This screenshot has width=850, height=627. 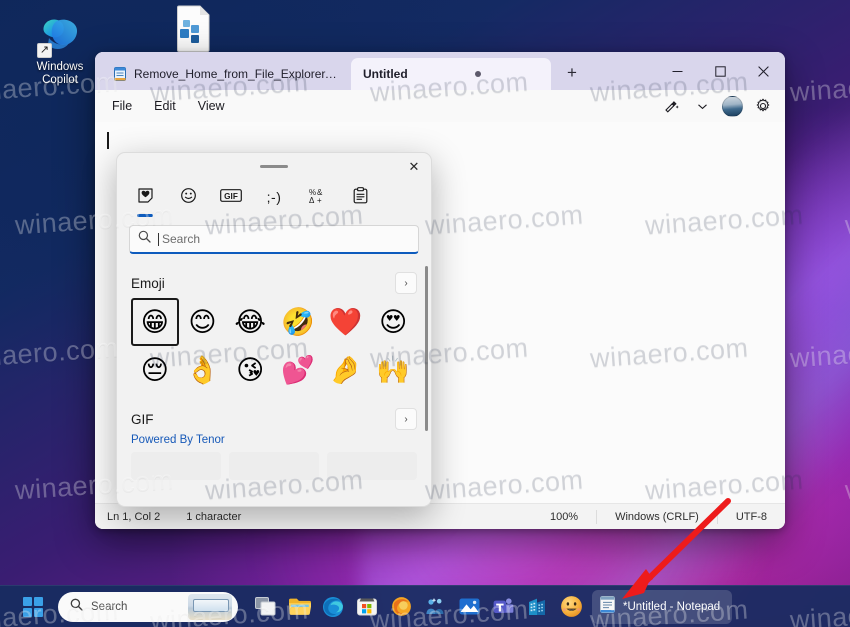 What do you see at coordinates (134, 516) in the screenshot?
I see `status-cursor-position: Ln 1, Col 2` at bounding box center [134, 516].